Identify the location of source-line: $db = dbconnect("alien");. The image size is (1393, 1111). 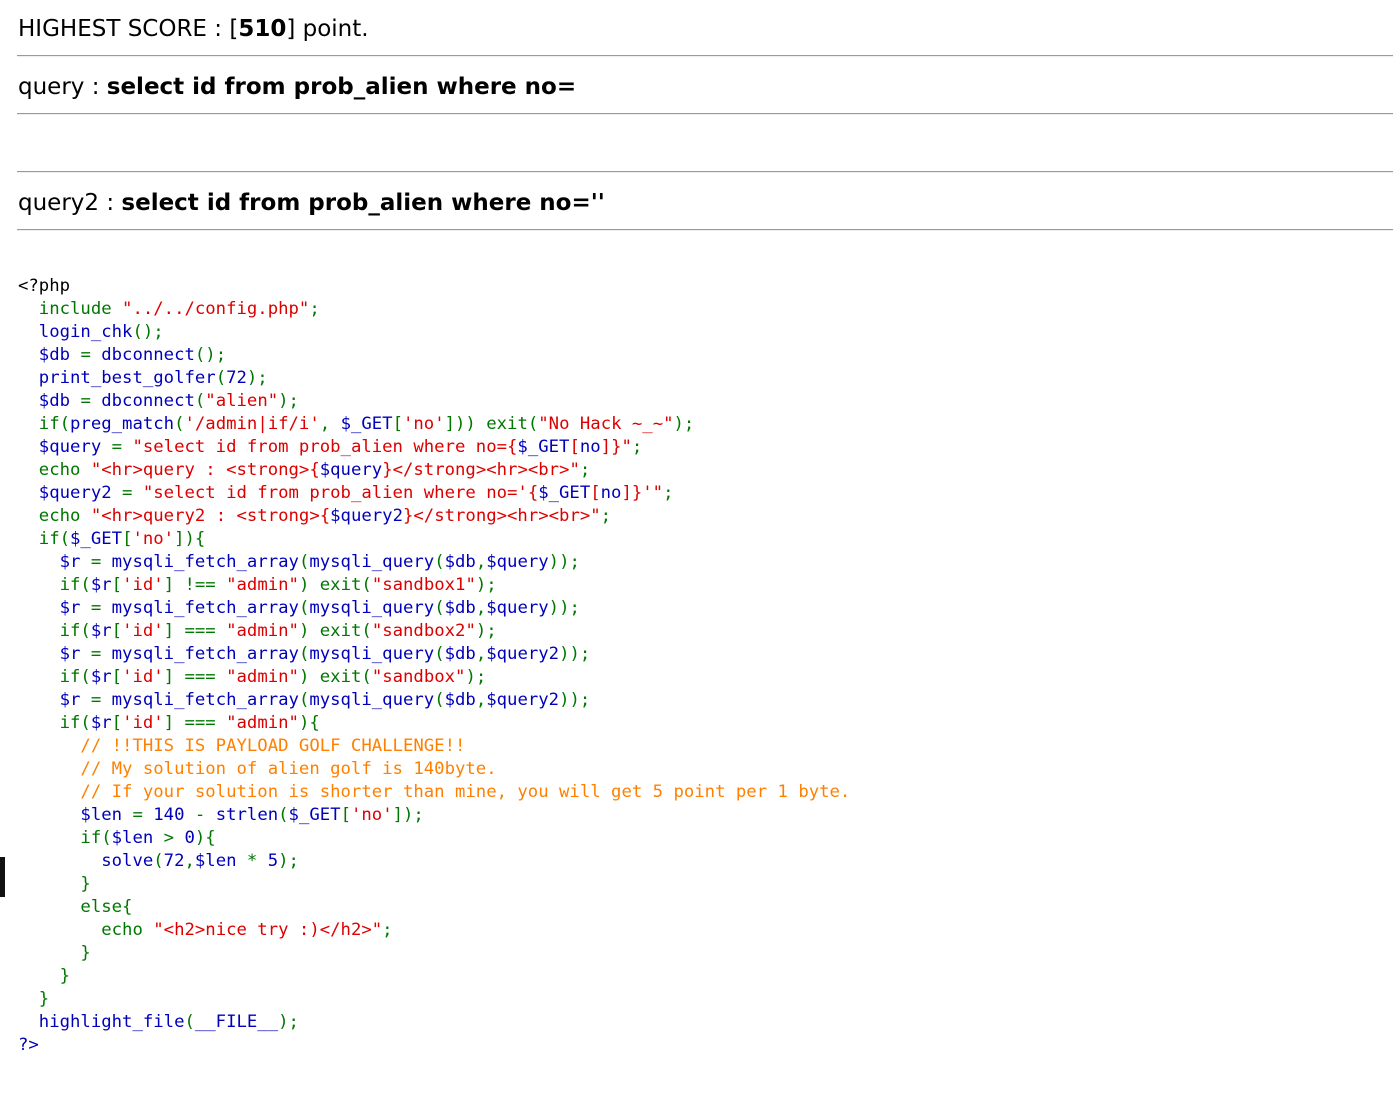
(158, 401).